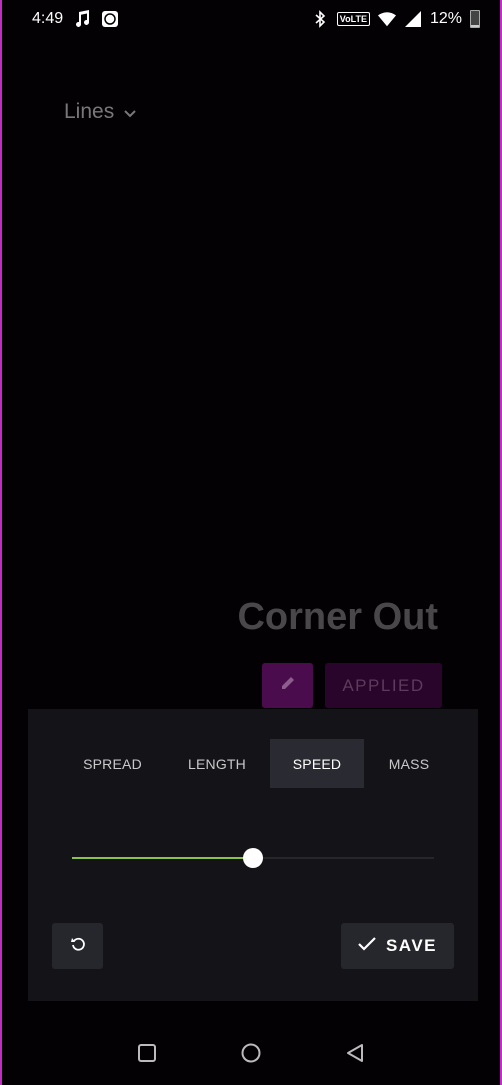  What do you see at coordinates (409, 763) in the screenshot?
I see `tab-mass: MASS` at bounding box center [409, 763].